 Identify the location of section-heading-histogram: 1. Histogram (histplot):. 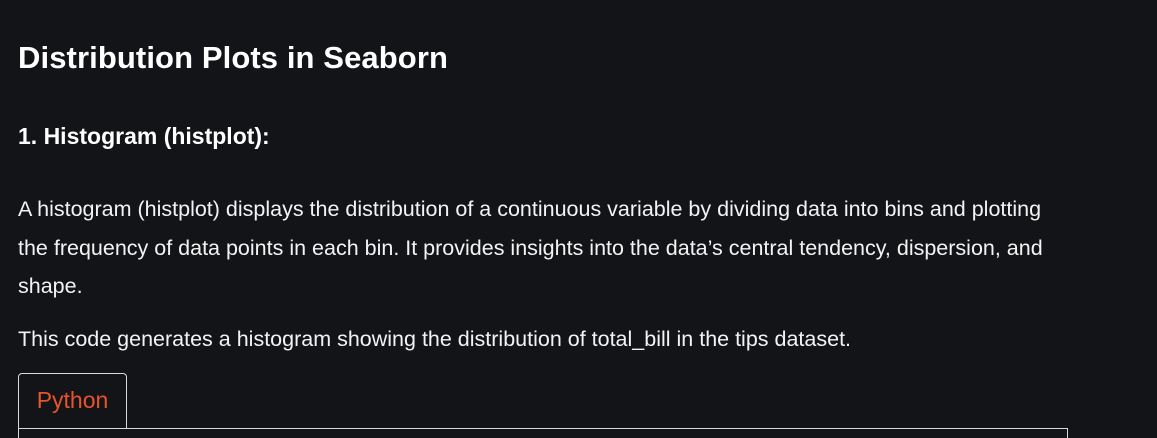
(144, 136).